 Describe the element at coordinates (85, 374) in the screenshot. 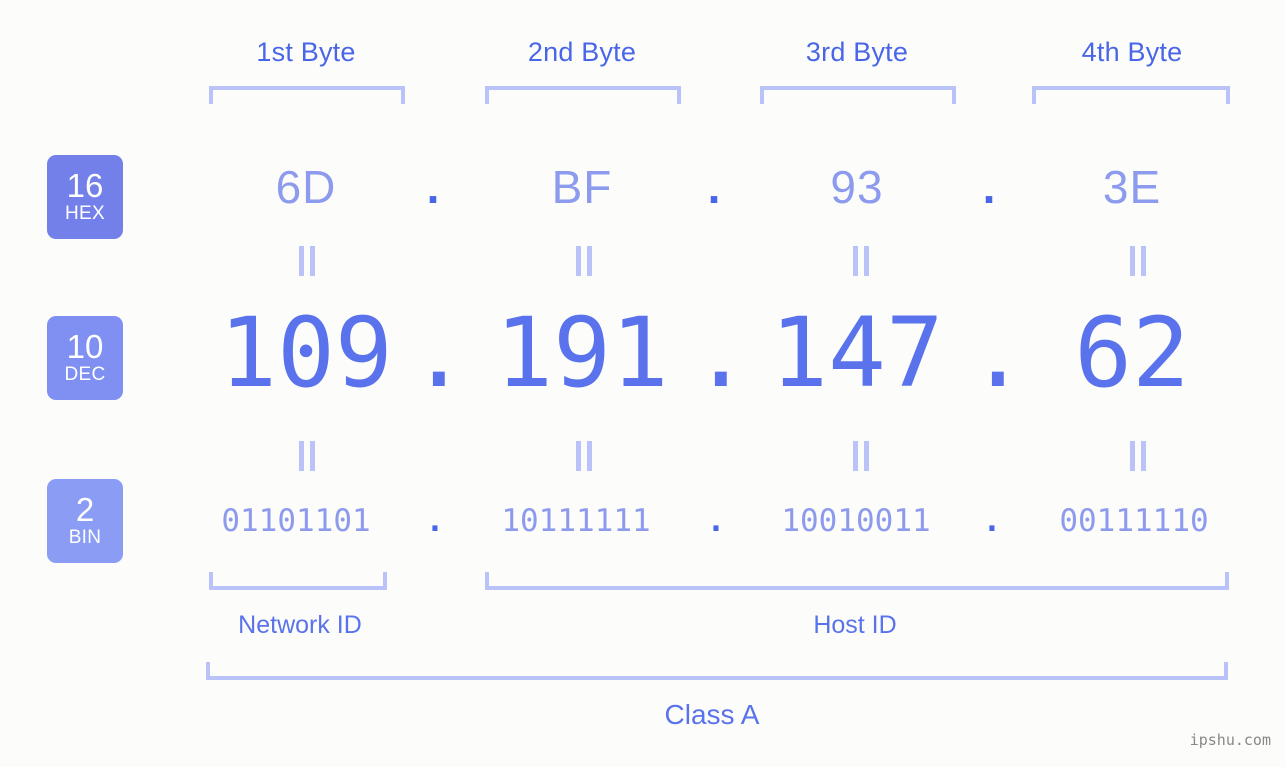

I see `radix-badge-dec-label: DEC` at that location.